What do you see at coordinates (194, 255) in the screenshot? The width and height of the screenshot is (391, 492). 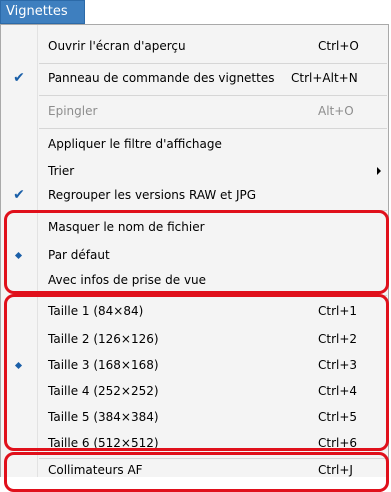 I see `menu-item-default: Par défaut` at bounding box center [194, 255].